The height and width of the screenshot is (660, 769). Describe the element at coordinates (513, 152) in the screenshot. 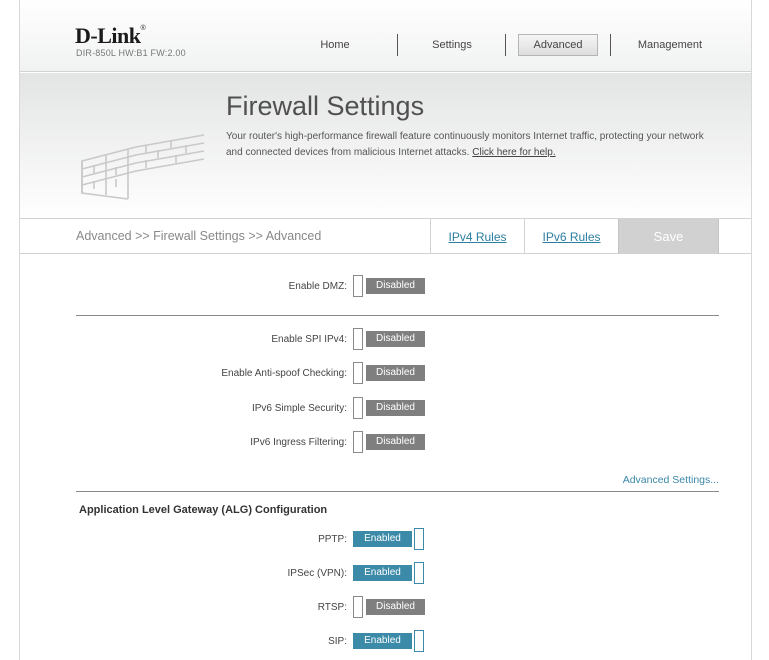

I see `help-link: Click here for help.` at that location.